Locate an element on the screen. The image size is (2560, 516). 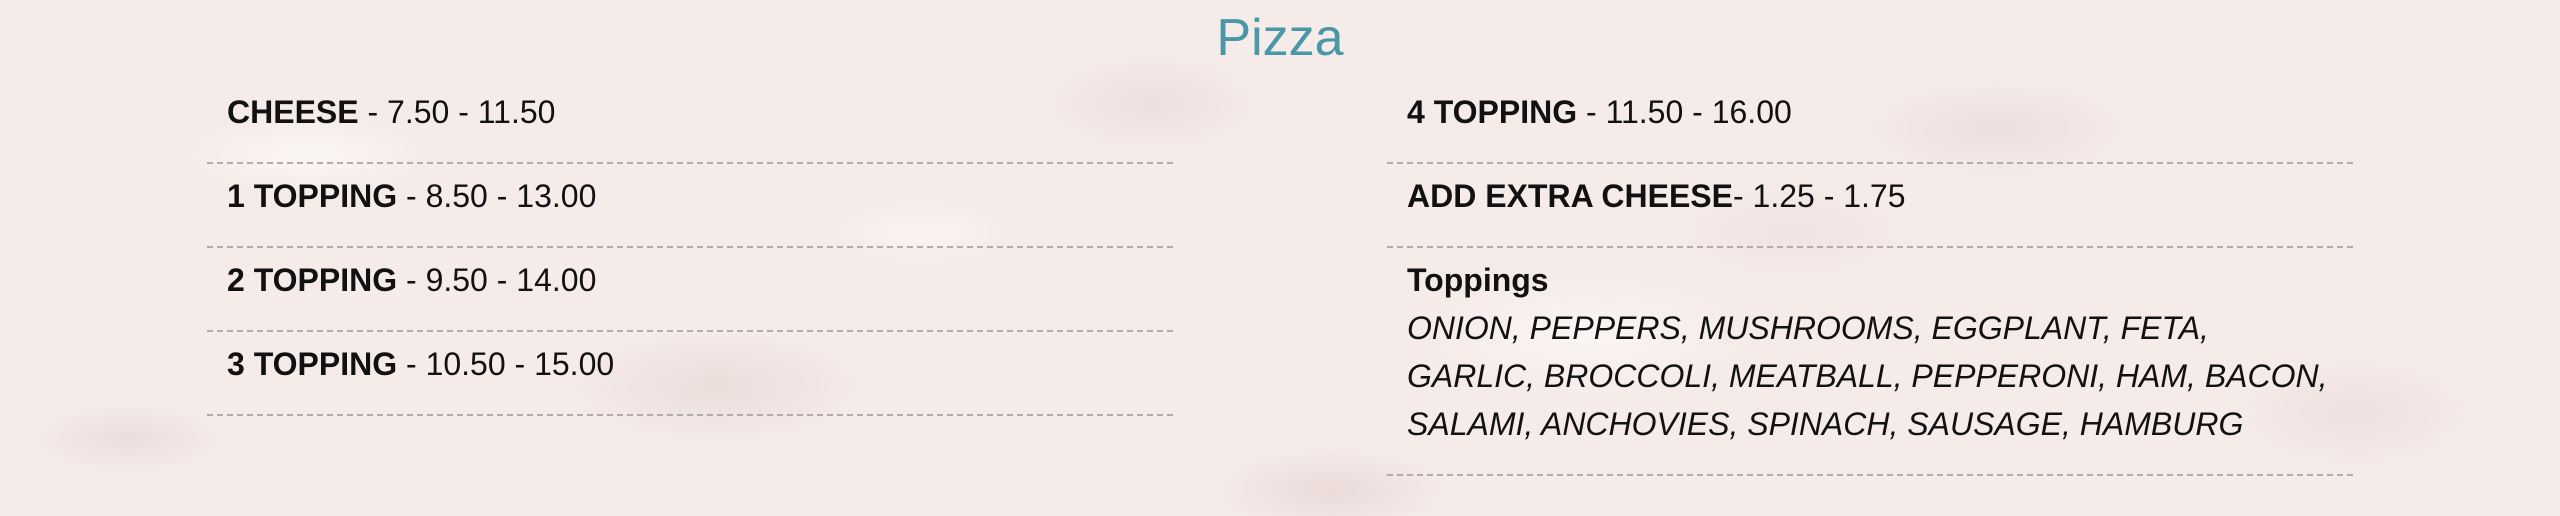
menu-item-2-topping: 2 TOPPING - 9.50 - 14.00 is located at coordinates (690, 290).